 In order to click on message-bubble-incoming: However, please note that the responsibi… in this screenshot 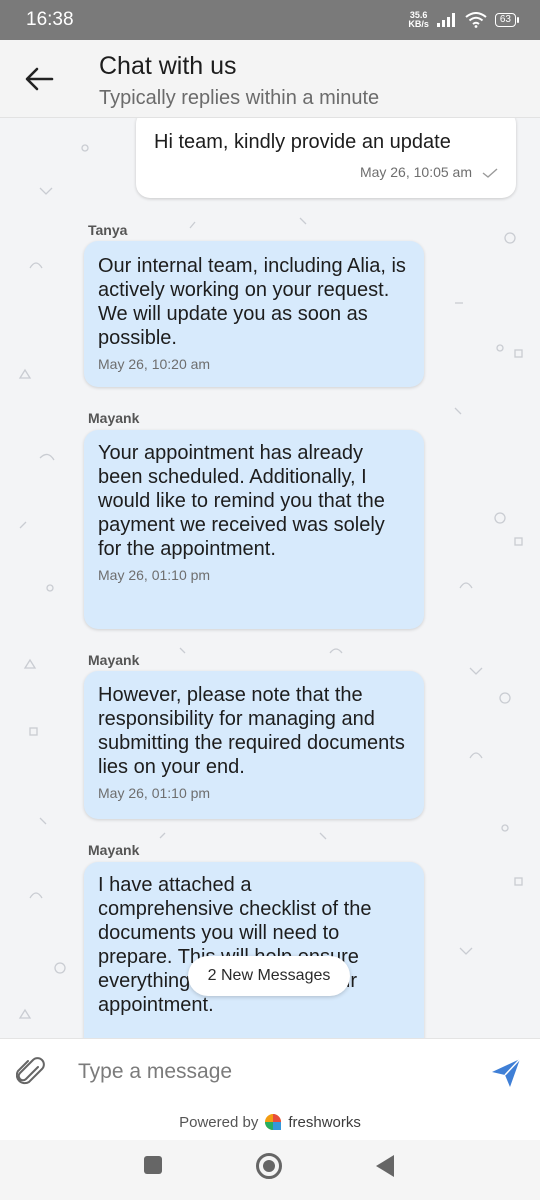, I will do `click(254, 745)`.